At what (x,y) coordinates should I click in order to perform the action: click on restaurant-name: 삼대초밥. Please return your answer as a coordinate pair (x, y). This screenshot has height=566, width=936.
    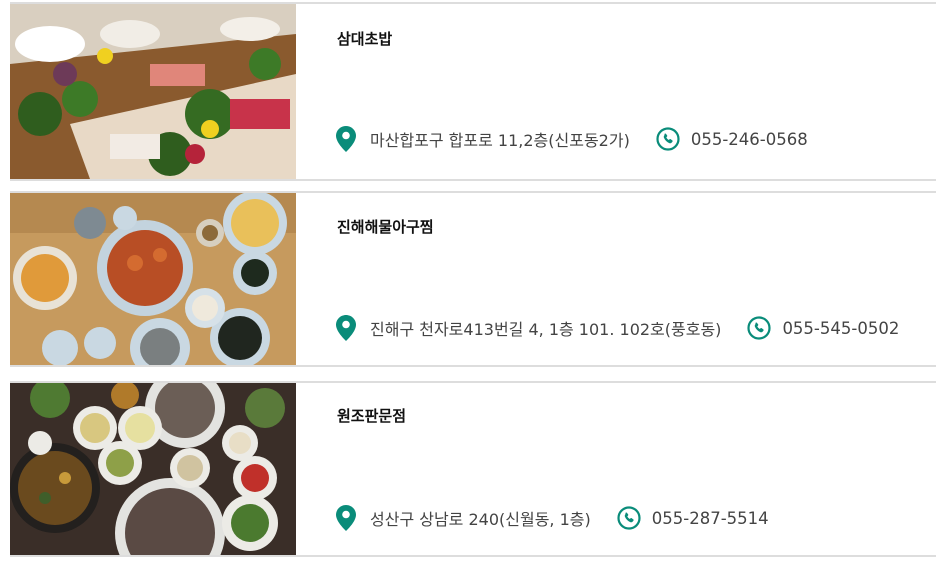
    Looking at the image, I should click on (364, 38).